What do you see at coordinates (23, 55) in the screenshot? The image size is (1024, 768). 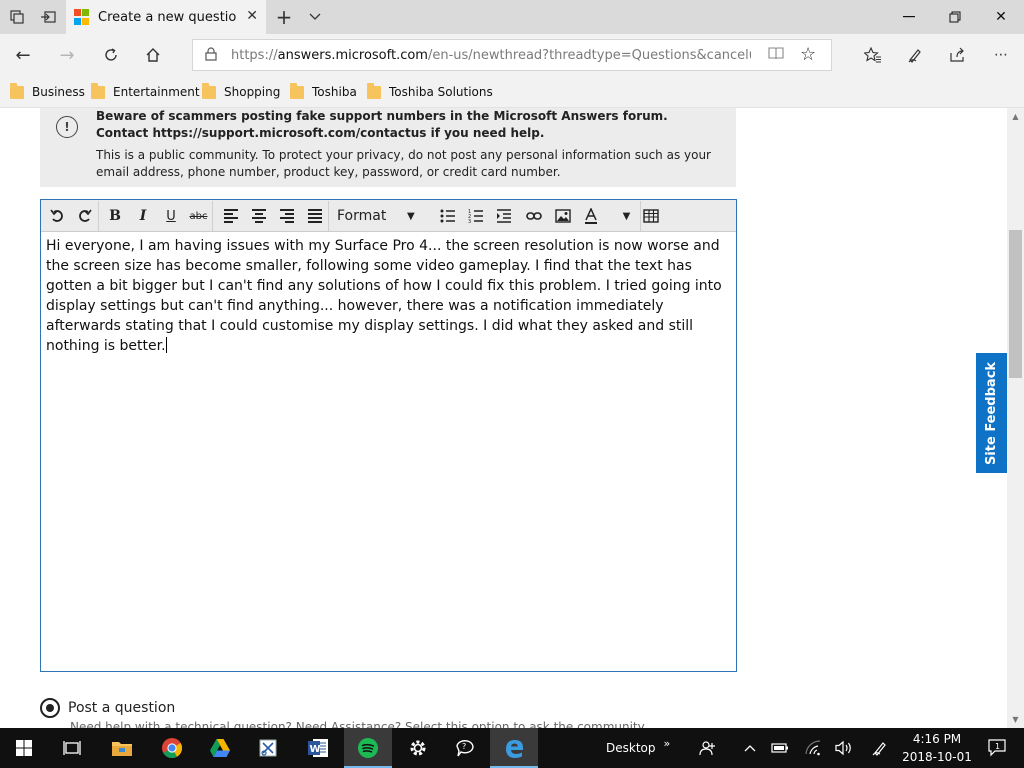 I see `back-button: ←` at bounding box center [23, 55].